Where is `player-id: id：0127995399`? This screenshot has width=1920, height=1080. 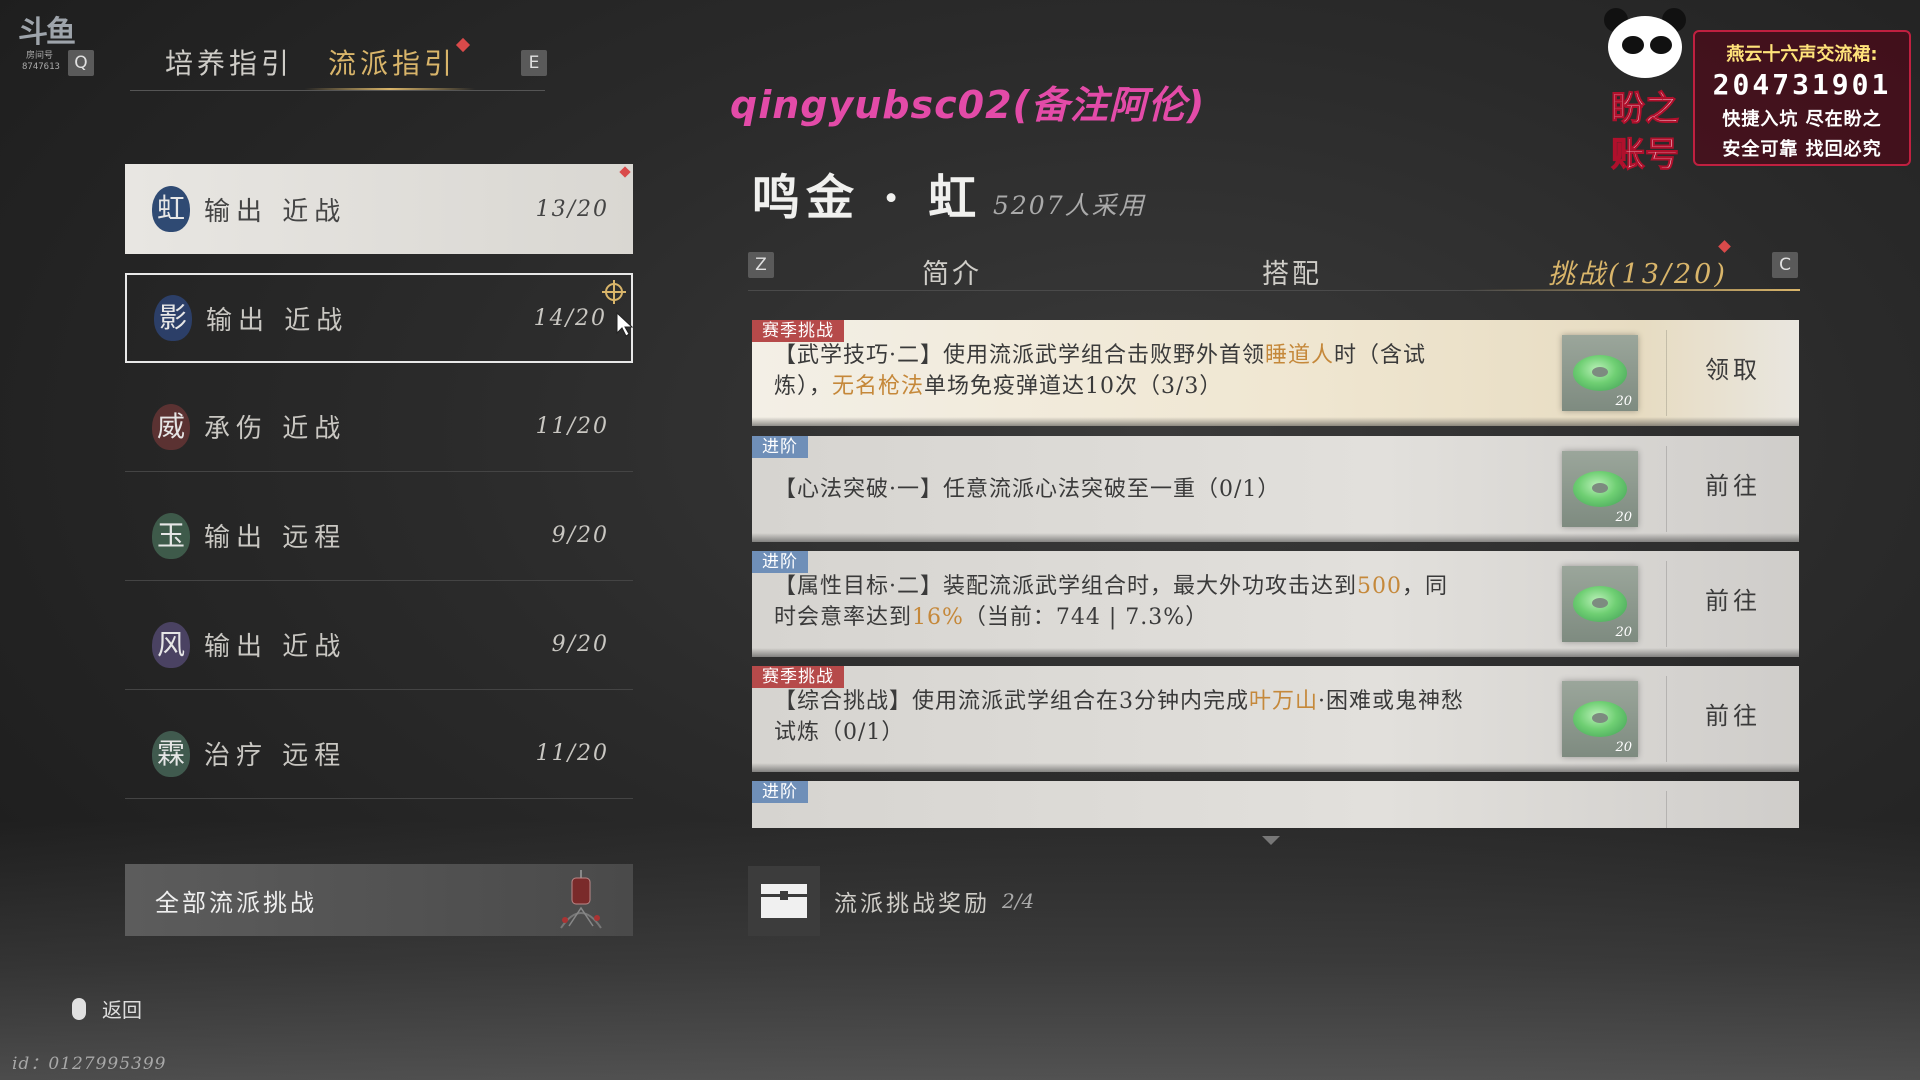
player-id: id：0127995399 is located at coordinates (89, 1064).